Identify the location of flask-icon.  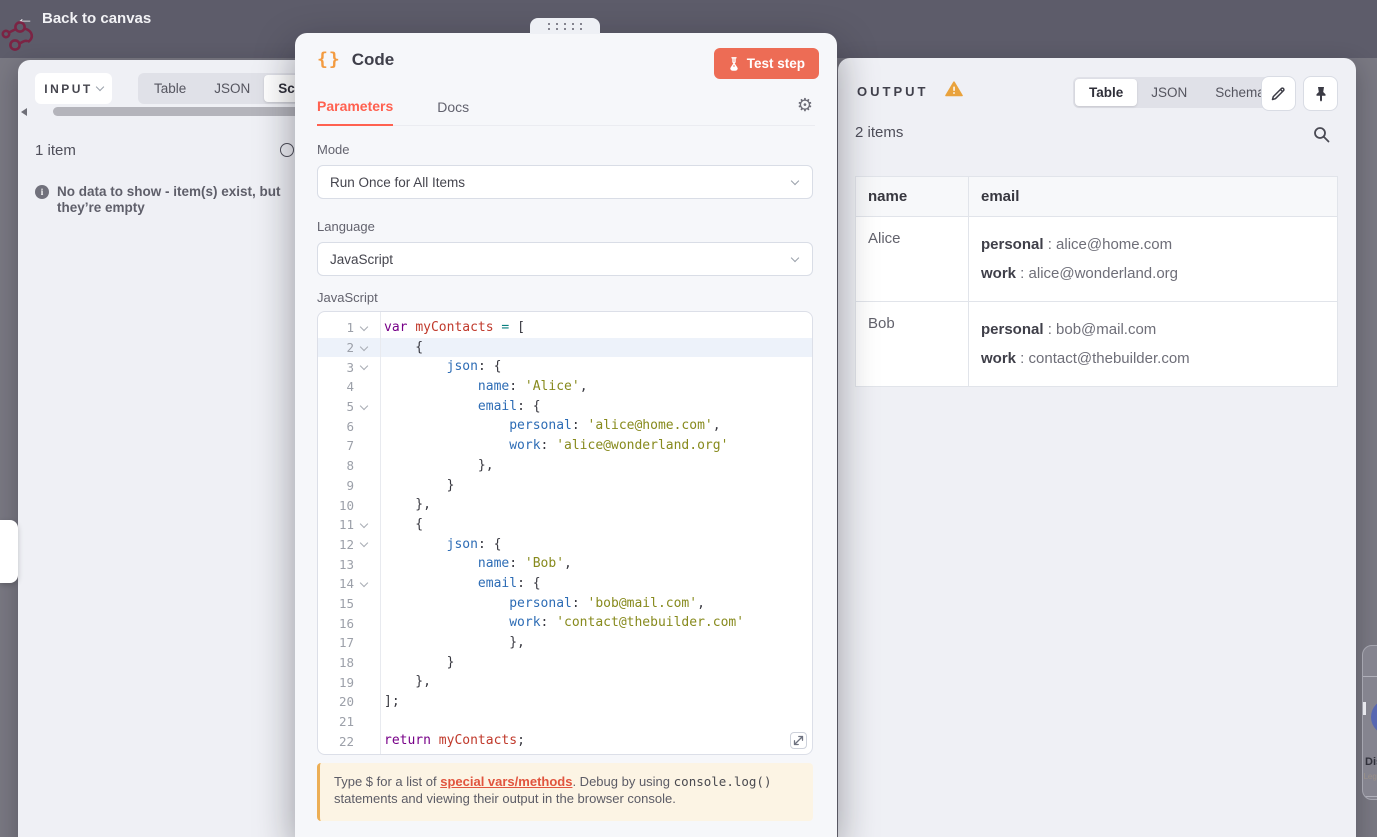
(734, 63).